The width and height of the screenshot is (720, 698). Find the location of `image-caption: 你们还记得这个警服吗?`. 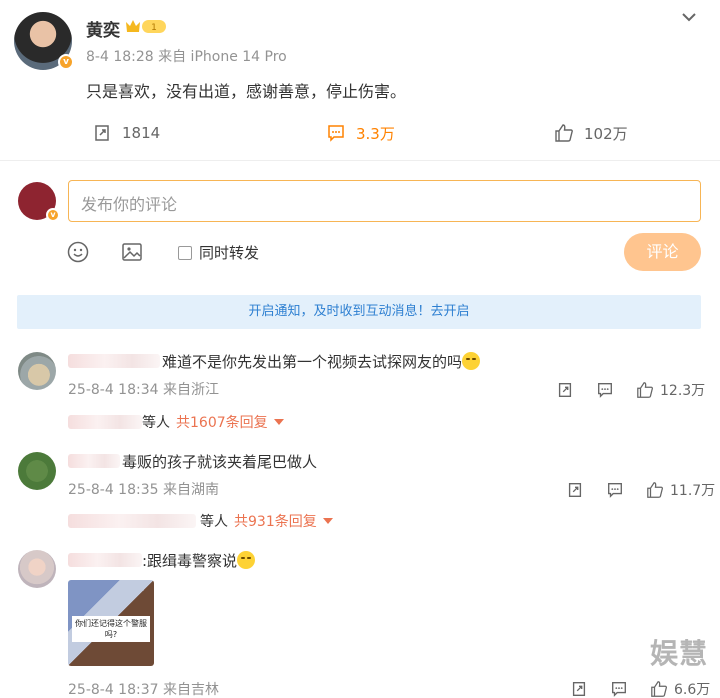

image-caption: 你们还记得这个警服吗? is located at coordinates (111, 629).